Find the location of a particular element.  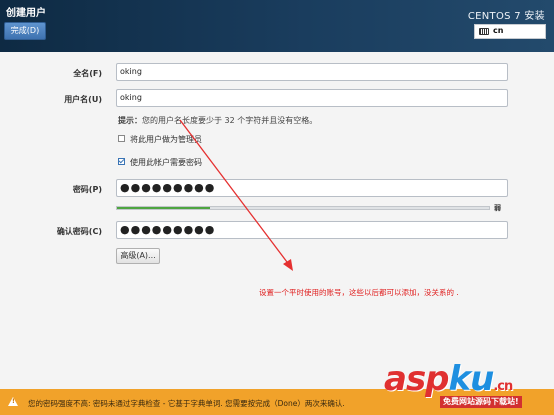

watermark-logo: aspku.cn 免费网站源码下载站! is located at coordinates (467, 386).